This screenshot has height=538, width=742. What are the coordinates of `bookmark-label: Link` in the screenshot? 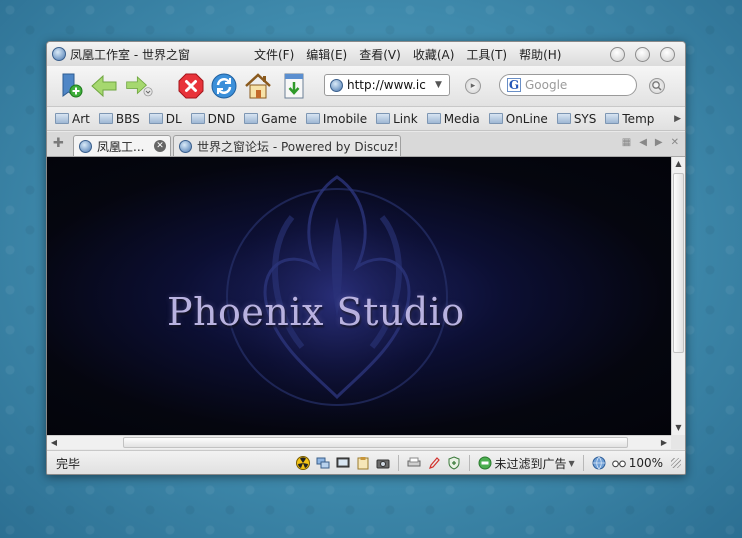 It's located at (405, 118).